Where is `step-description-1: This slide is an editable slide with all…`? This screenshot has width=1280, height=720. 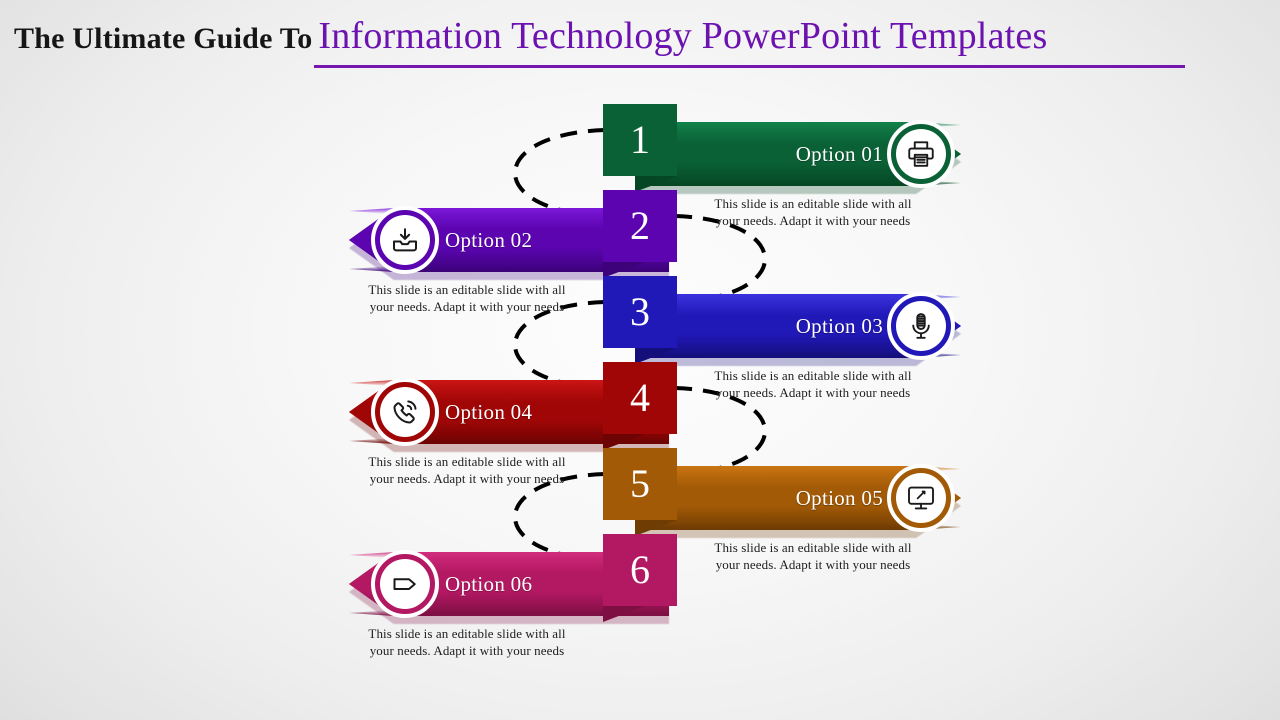 step-description-1: This slide is an editable slide with all… is located at coordinates (813, 212).